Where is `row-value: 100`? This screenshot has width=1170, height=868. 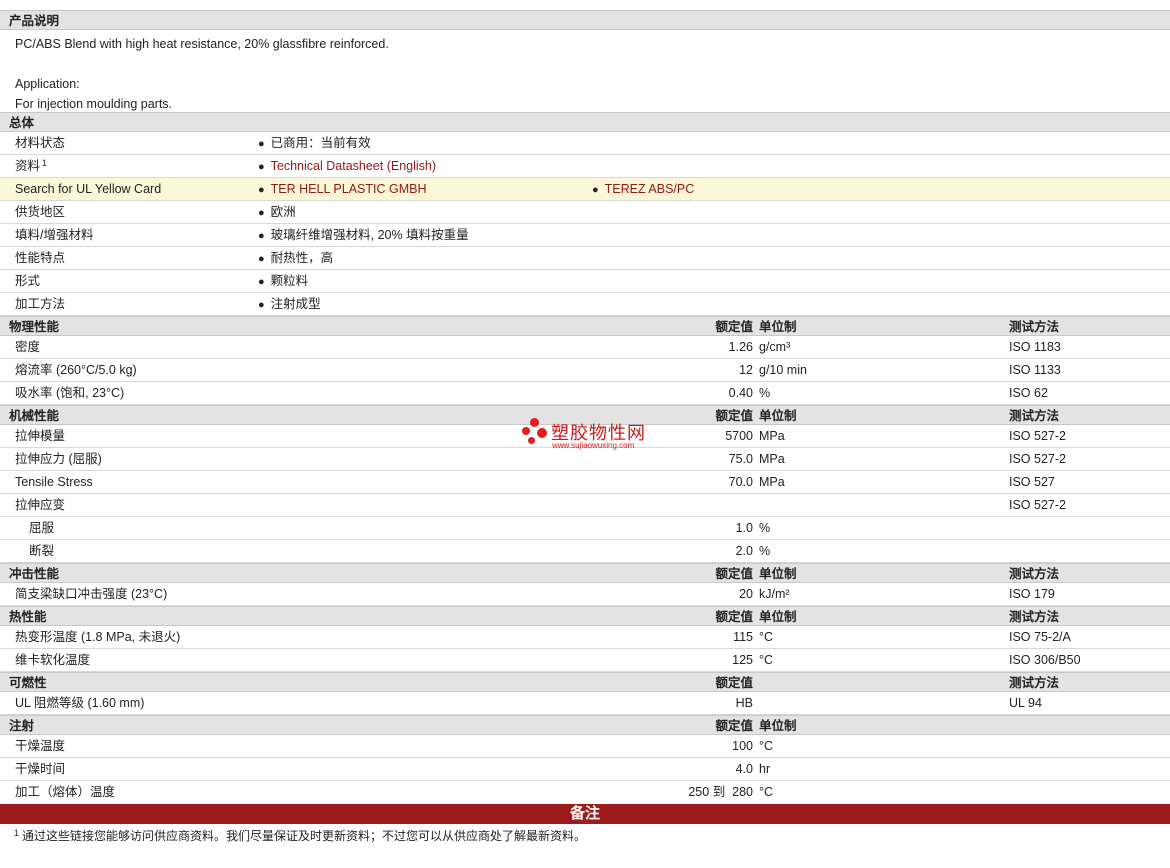 row-value: 100 is located at coordinates (742, 746).